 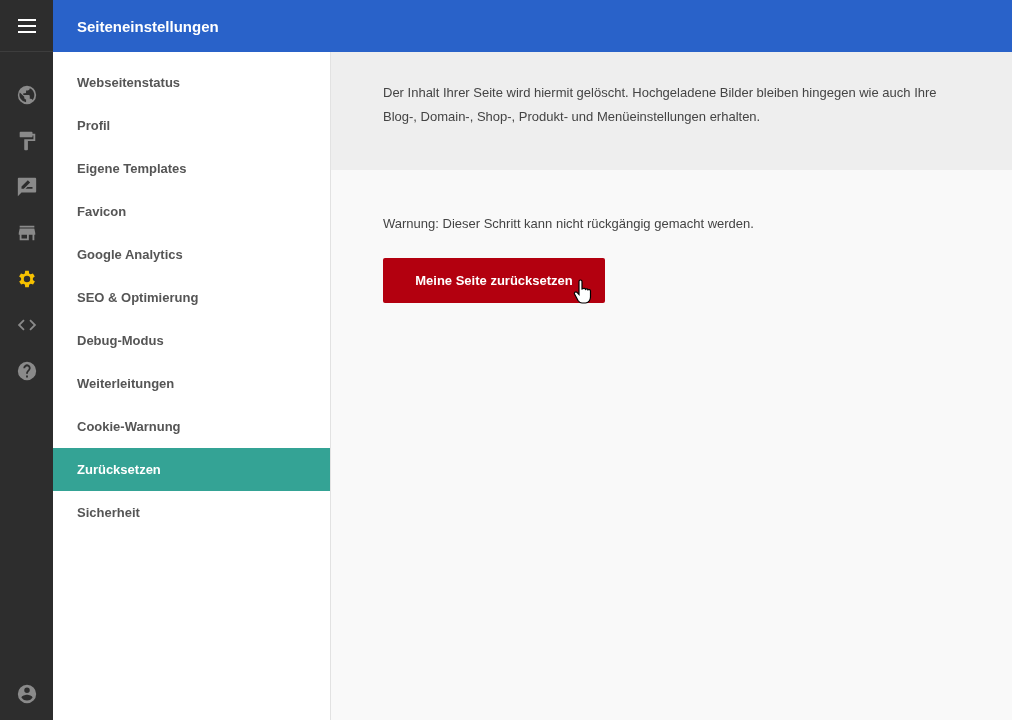 What do you see at coordinates (583, 292) in the screenshot?
I see `hand-cursor-icon` at bounding box center [583, 292].